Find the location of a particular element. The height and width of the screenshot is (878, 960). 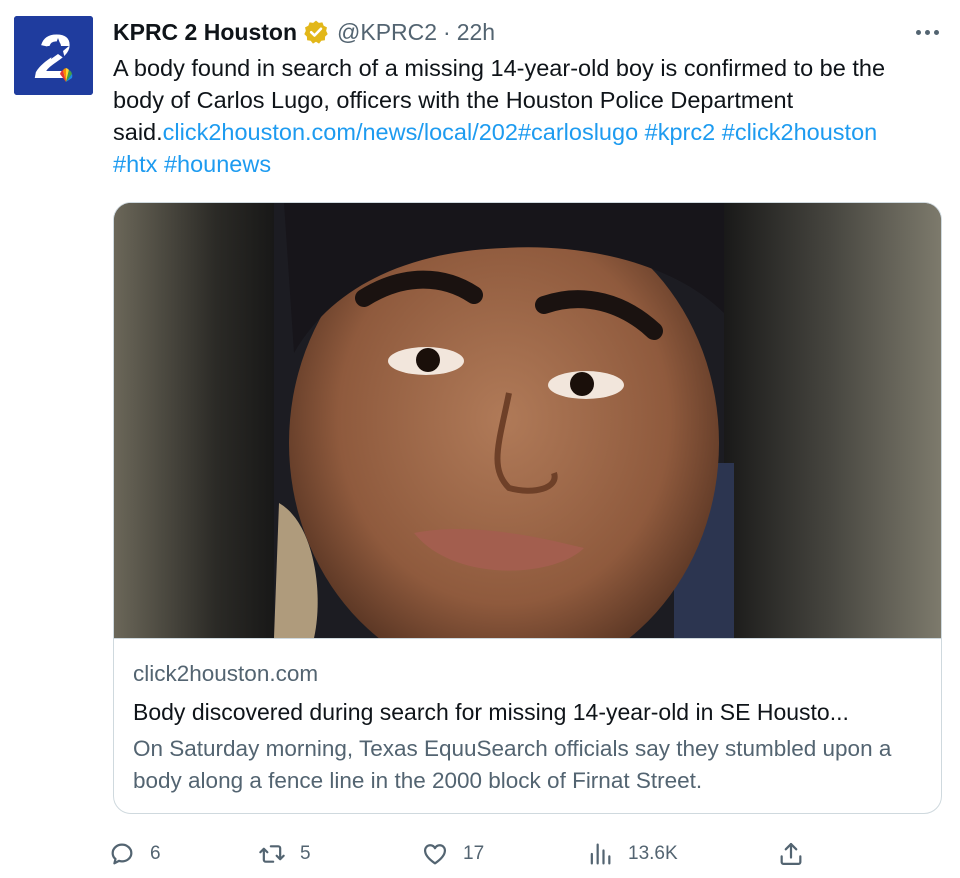

card-divider is located at coordinates (527, 638).